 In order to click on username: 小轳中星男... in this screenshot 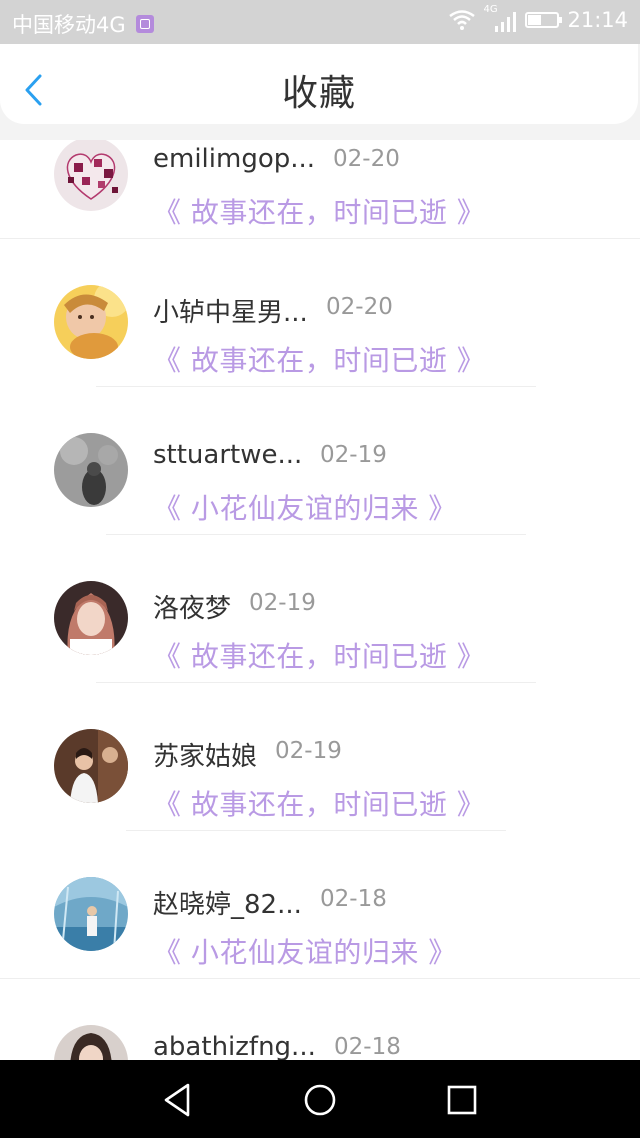, I will do `click(230, 313)`.